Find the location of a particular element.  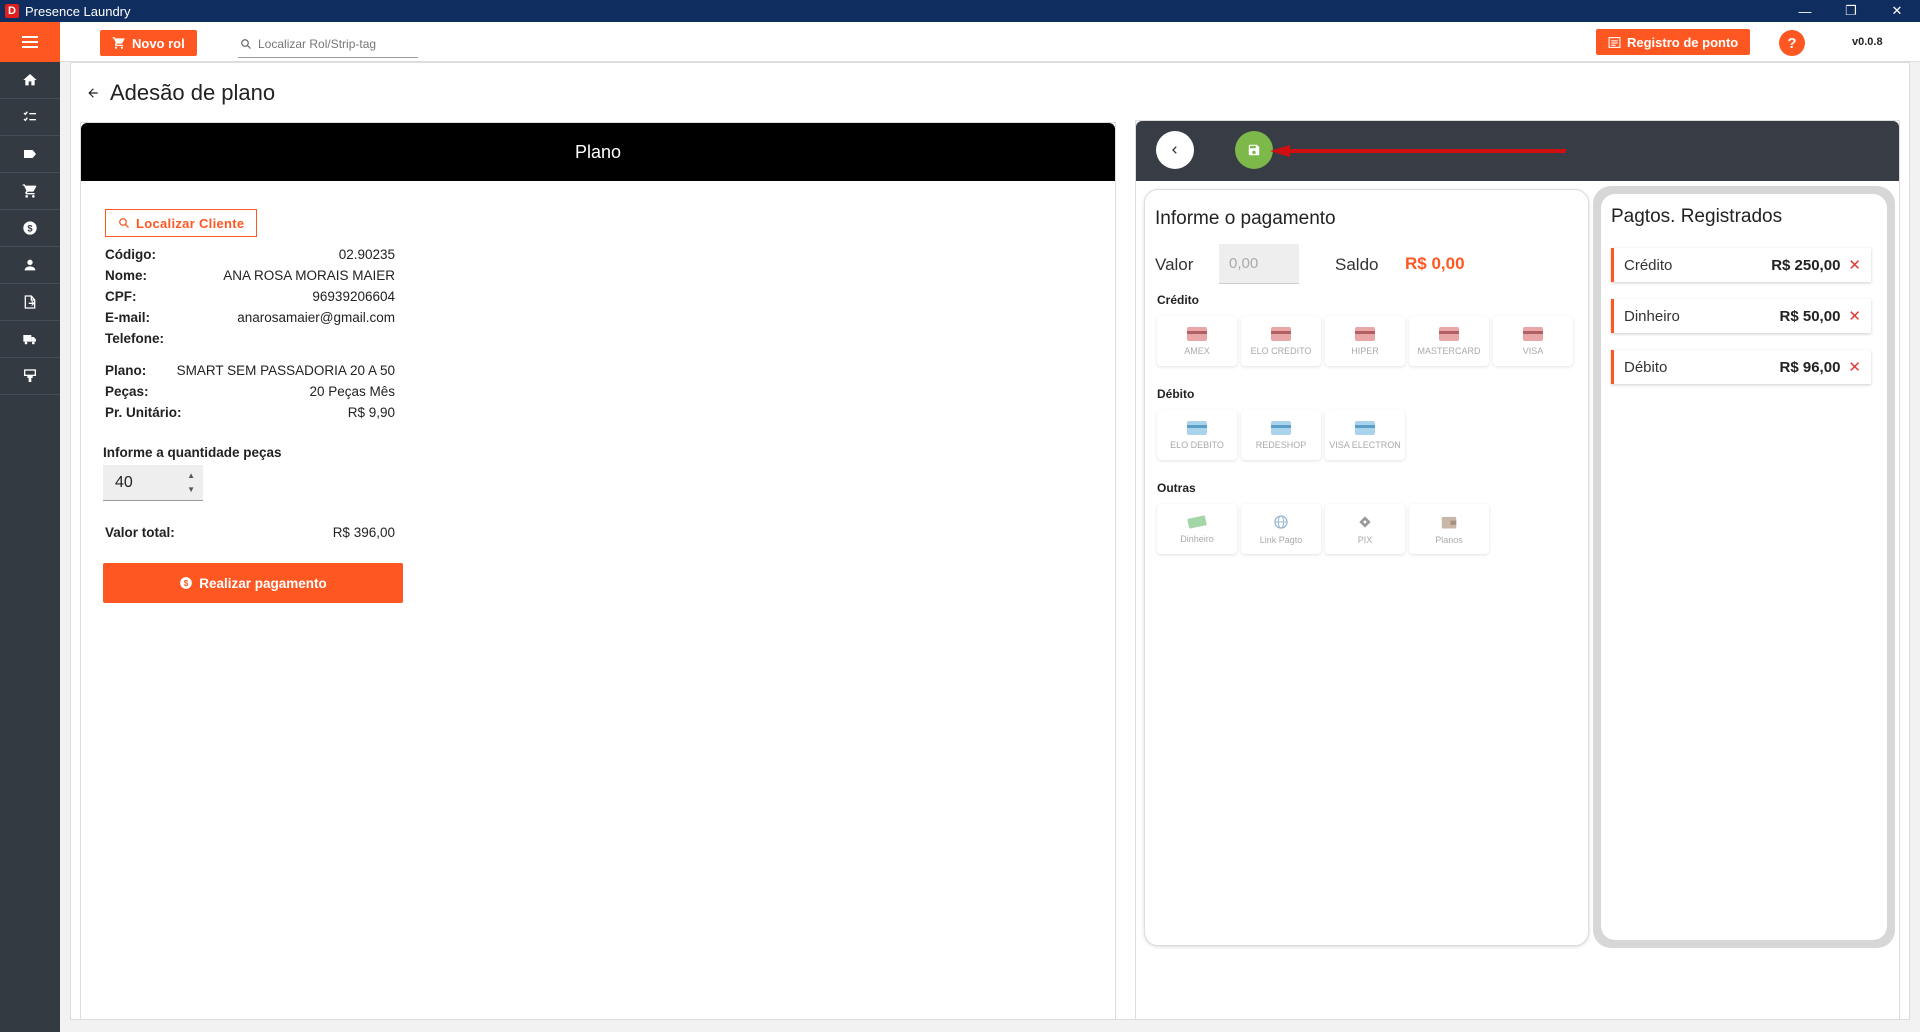

plant-icon is located at coordinates (30, 375).